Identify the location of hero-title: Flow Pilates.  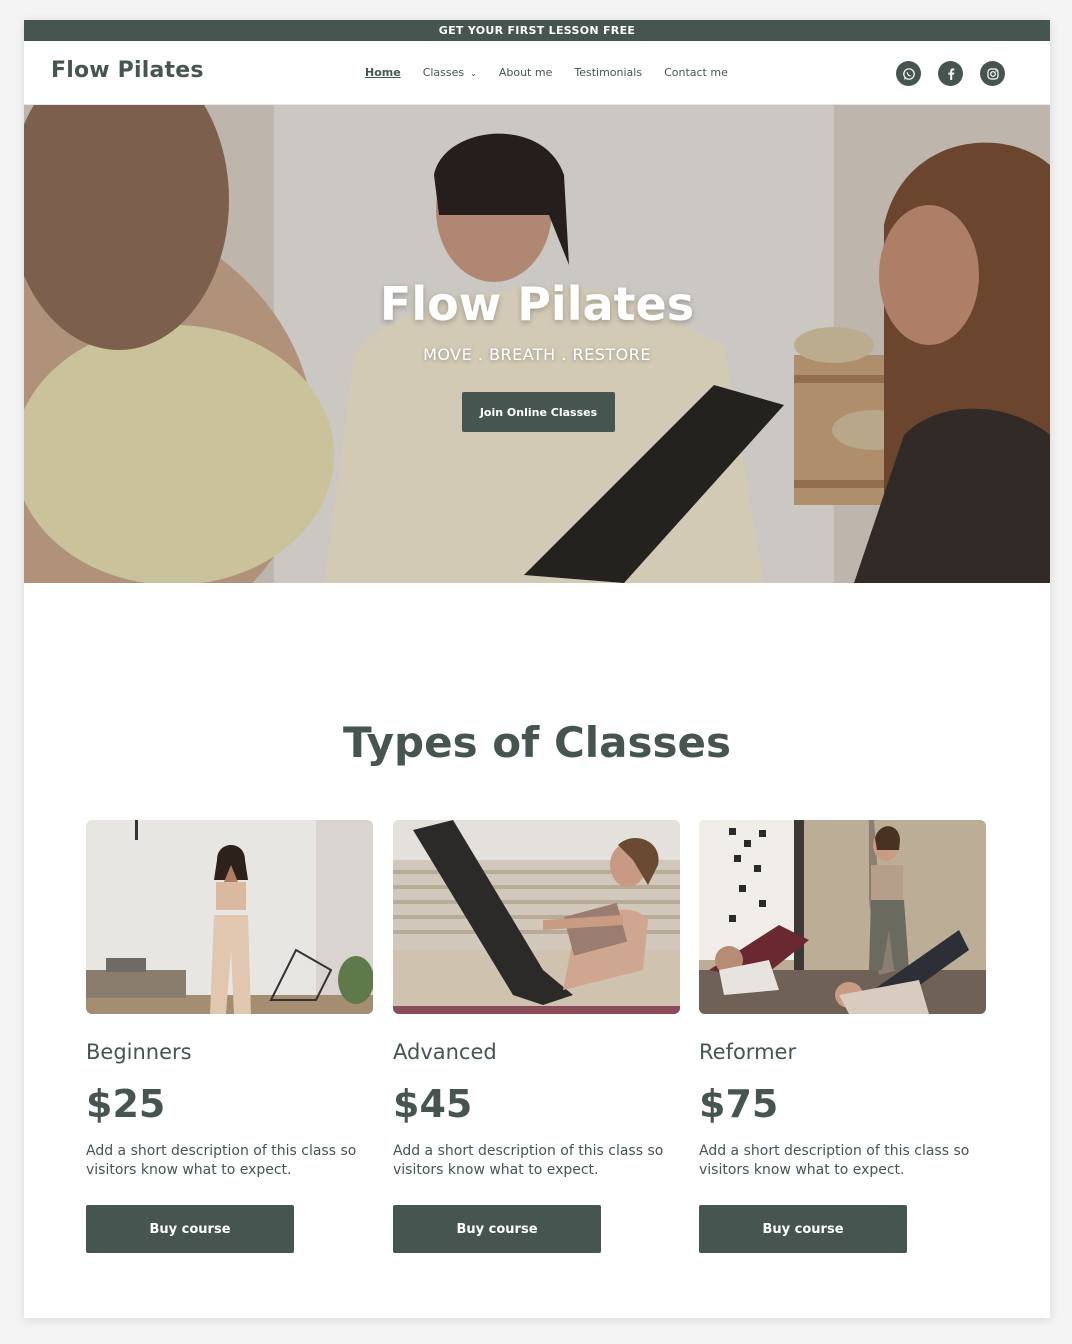
(537, 304).